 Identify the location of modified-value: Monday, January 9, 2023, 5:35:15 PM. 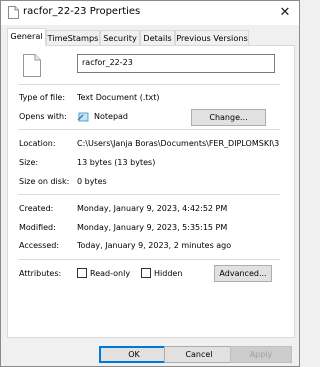
(152, 227).